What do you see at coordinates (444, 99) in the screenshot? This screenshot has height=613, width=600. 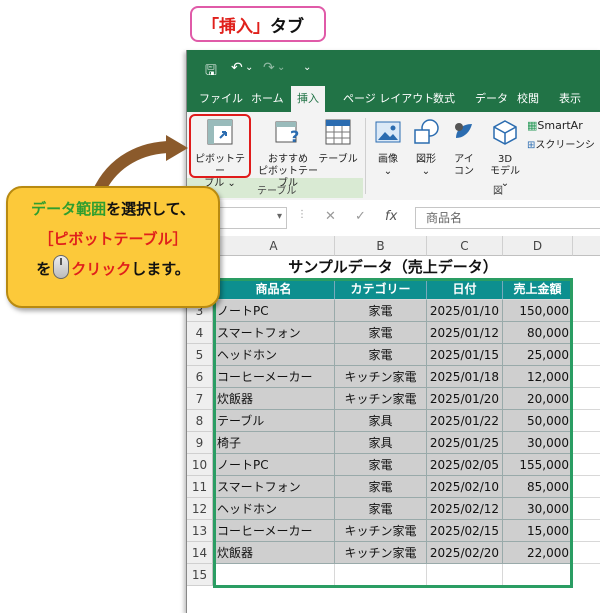 I see `tab-formulas: 数式` at bounding box center [444, 99].